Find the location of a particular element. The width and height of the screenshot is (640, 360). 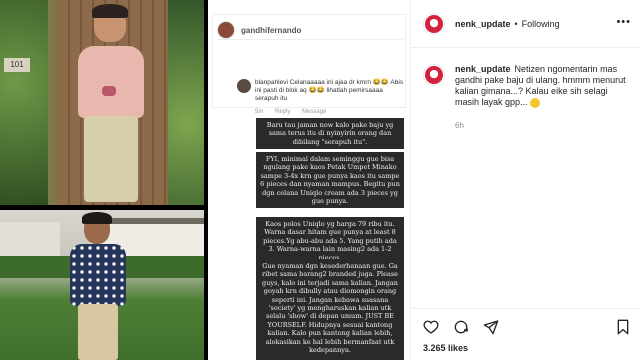

plant-right is located at coordinates (184, 102).